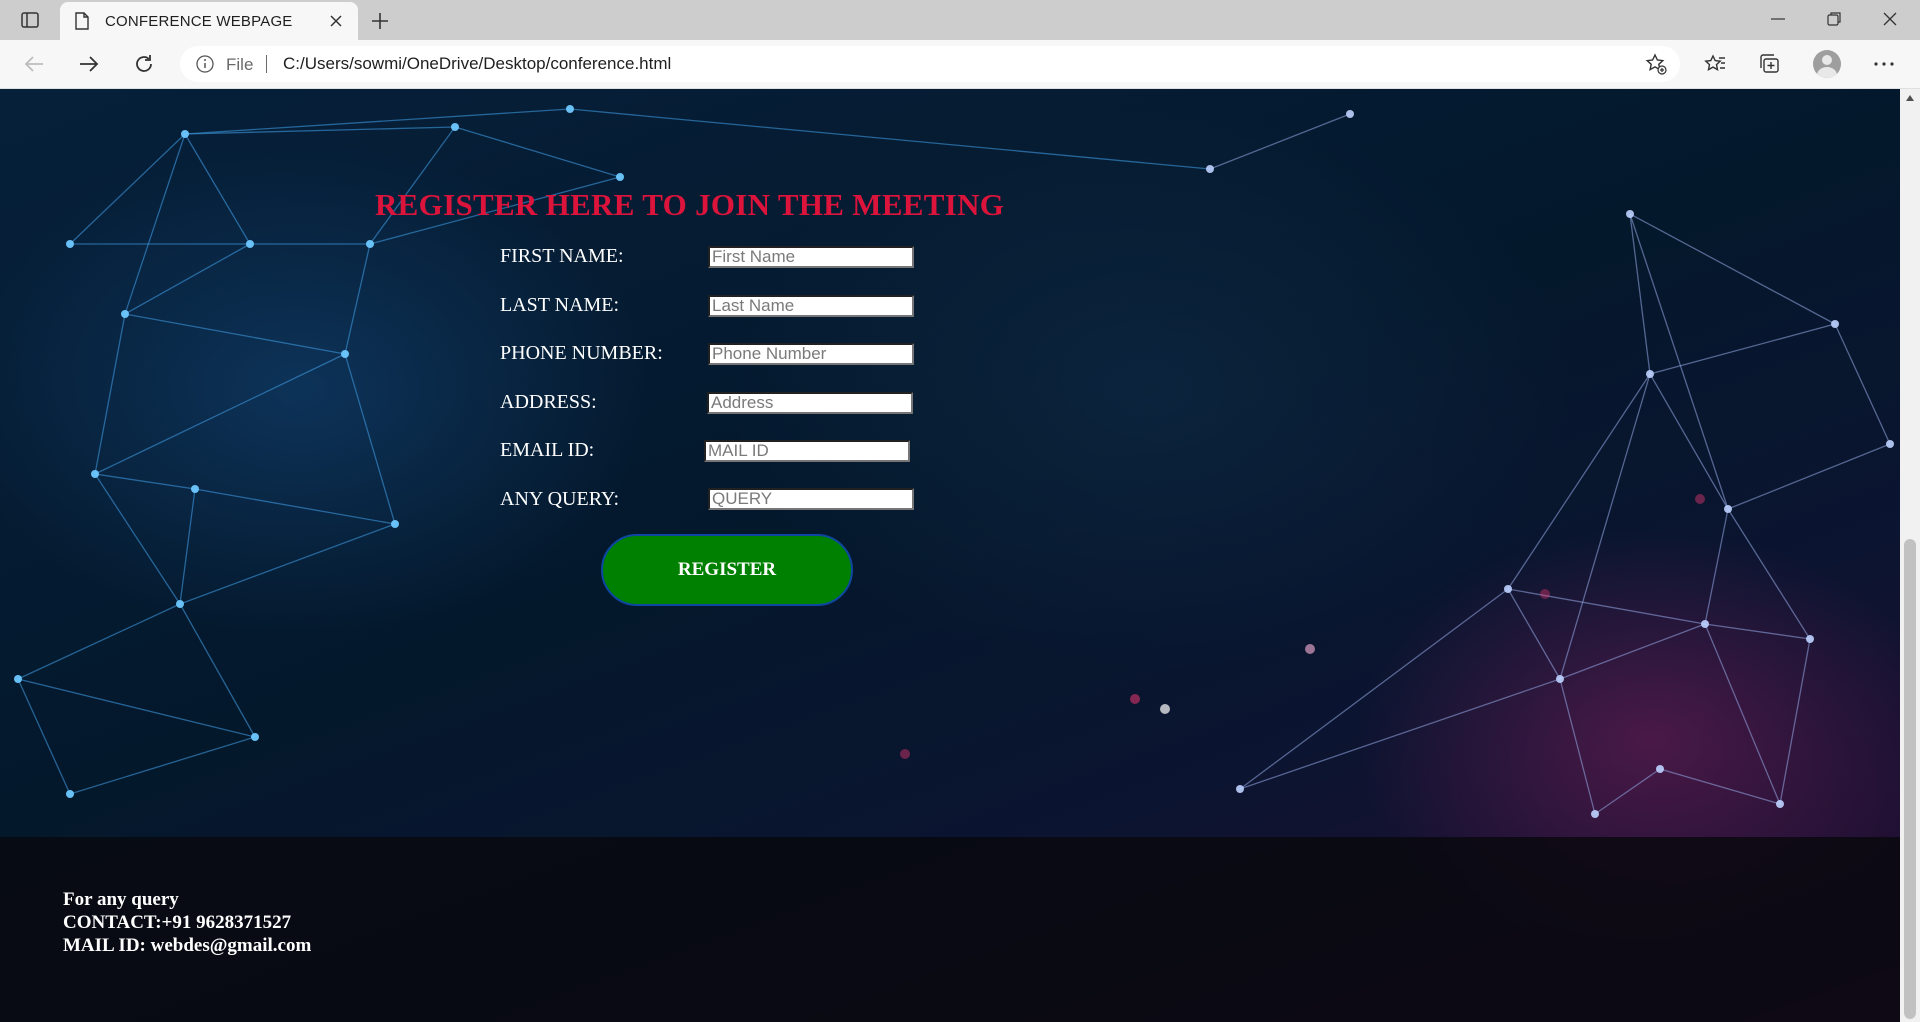  I want to click on register-button: REGISTER, so click(727, 570).